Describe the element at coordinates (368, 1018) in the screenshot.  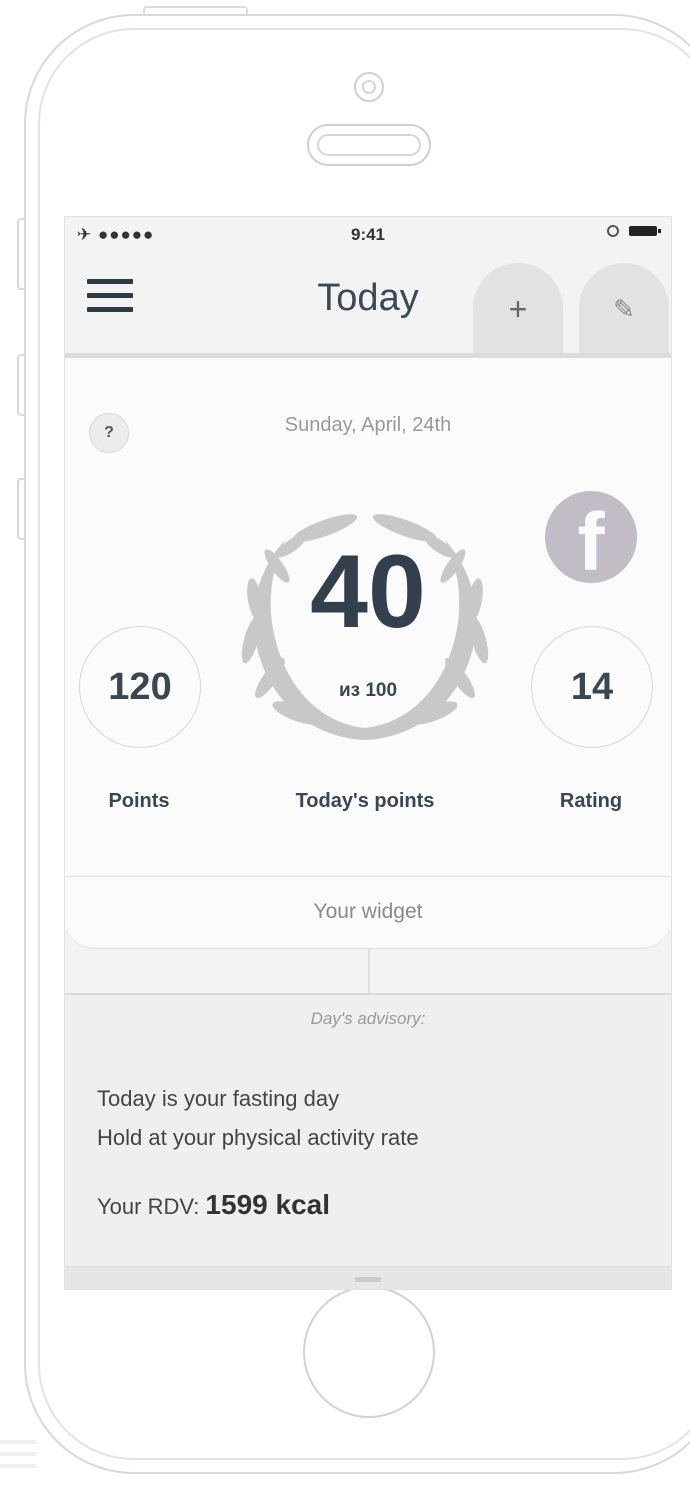
I see `advisory-title: Day's advisory:` at that location.